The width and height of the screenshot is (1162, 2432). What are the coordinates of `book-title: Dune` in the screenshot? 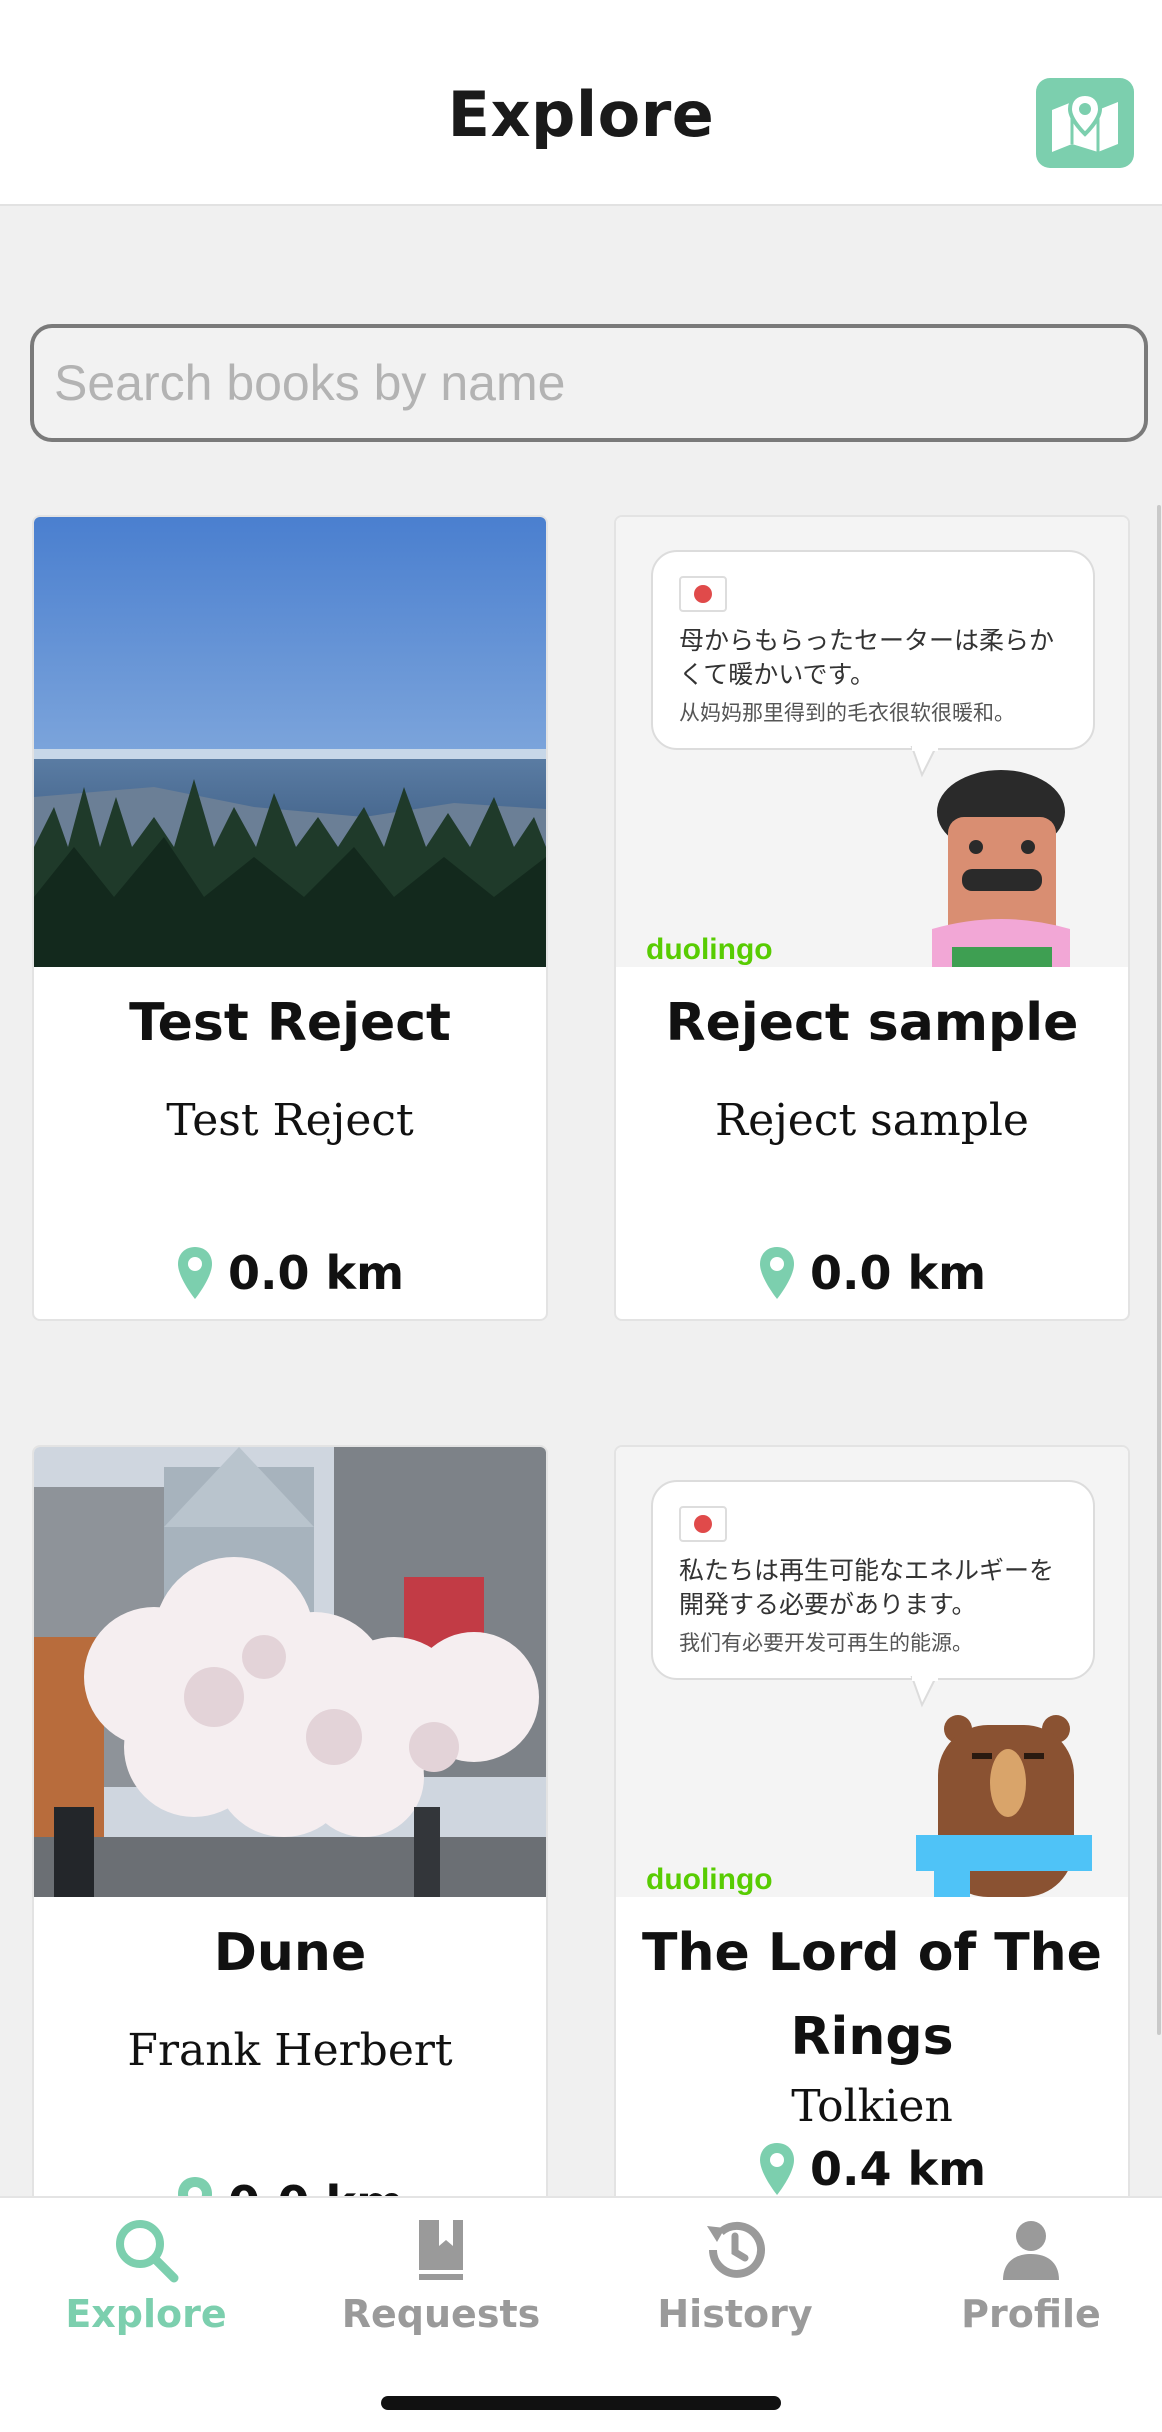 It's located at (290, 1953).